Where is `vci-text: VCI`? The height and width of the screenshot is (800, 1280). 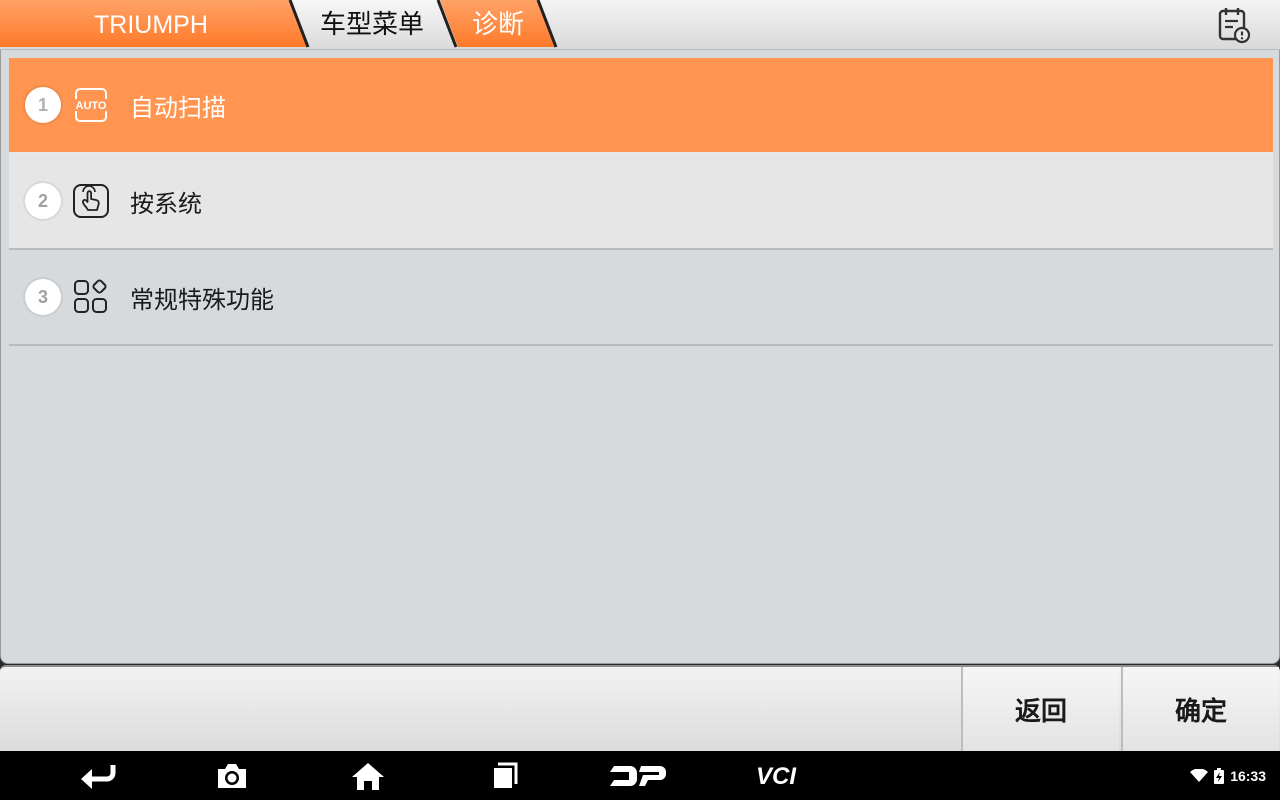
vci-text: VCI is located at coordinates (776, 776).